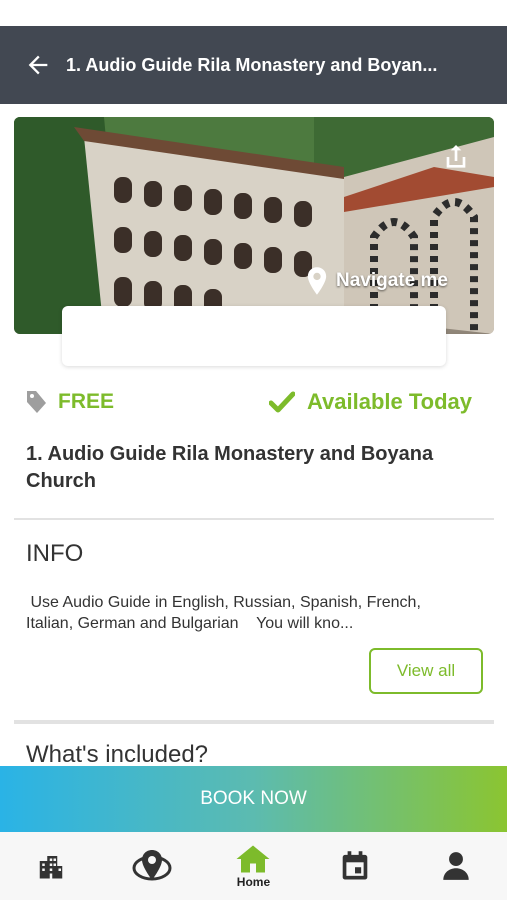 Image resolution: width=507 pixels, height=900 pixels. I want to click on location-pin-icon, so click(317, 281).